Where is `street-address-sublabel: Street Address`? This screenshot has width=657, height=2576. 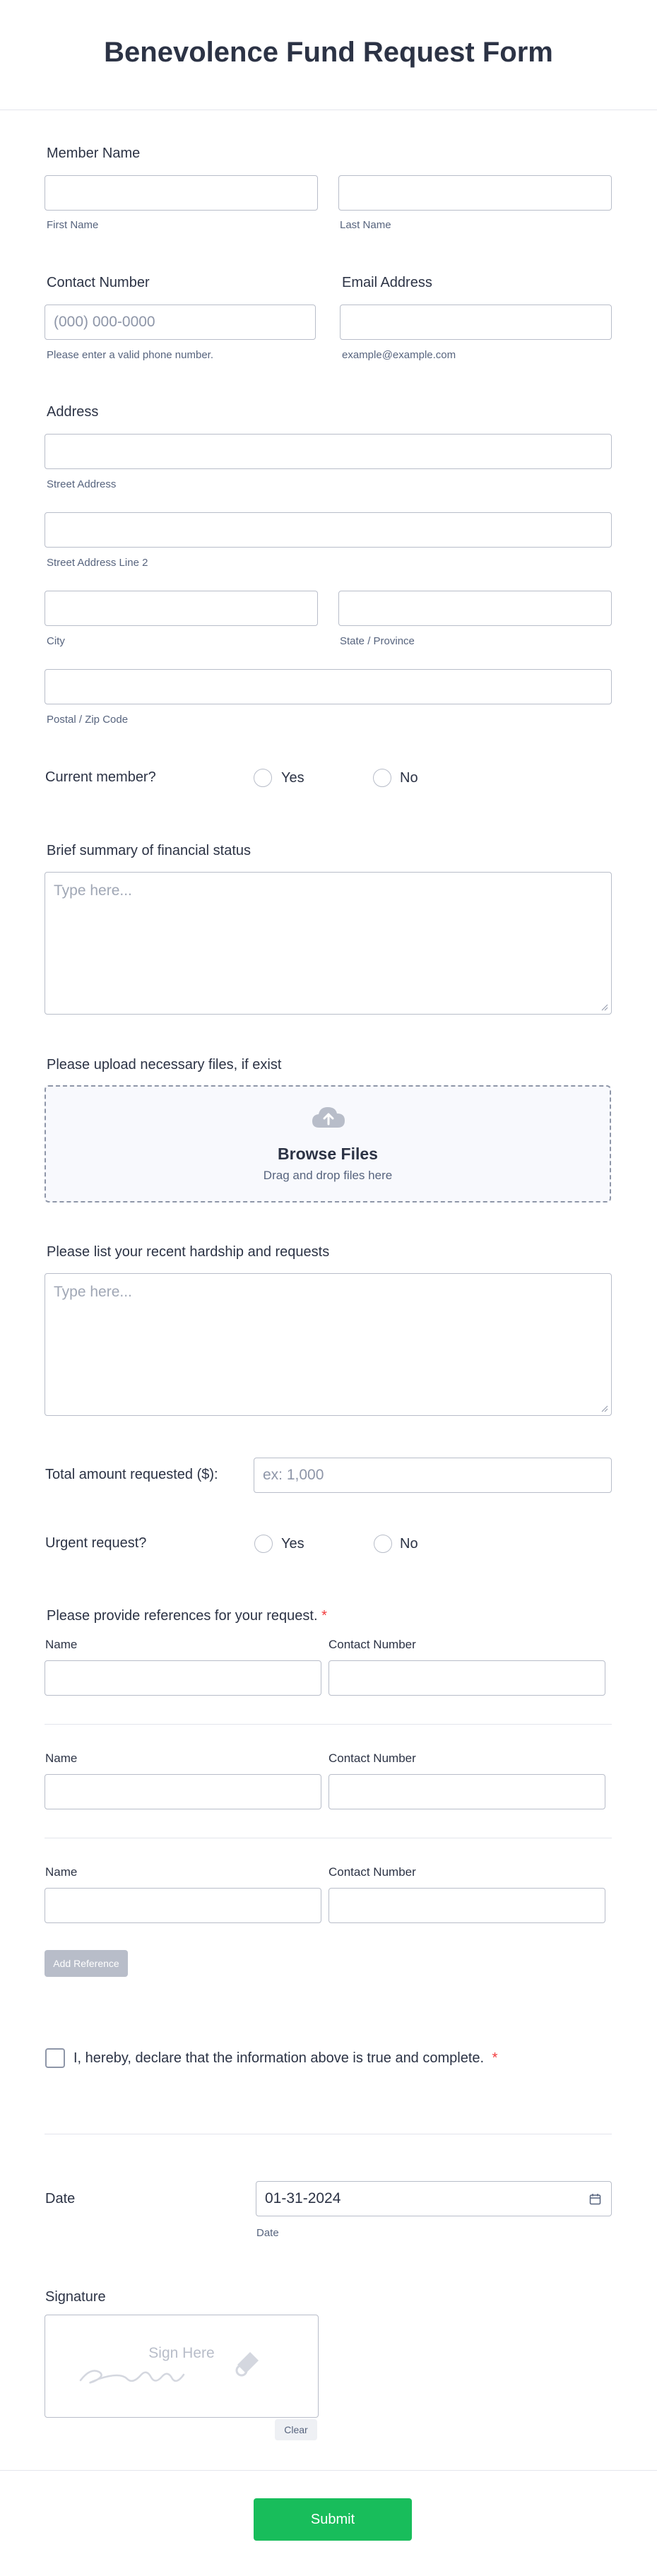 street-address-sublabel: Street Address is located at coordinates (82, 484).